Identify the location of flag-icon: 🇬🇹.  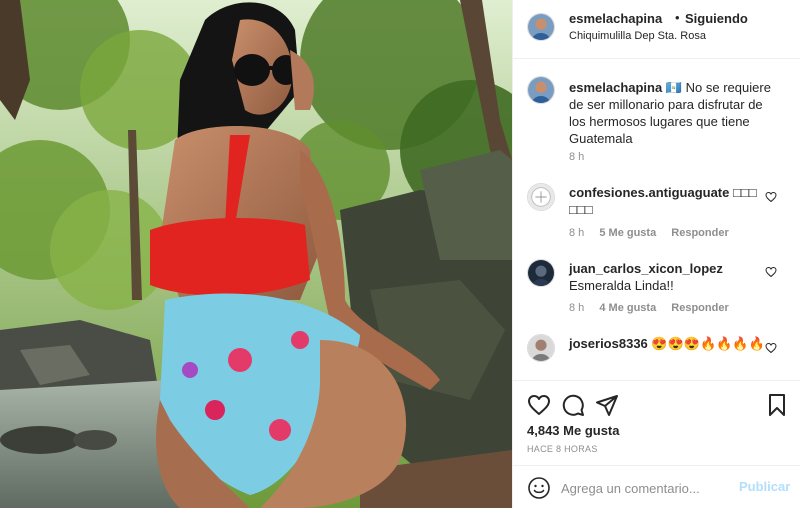
(674, 87).